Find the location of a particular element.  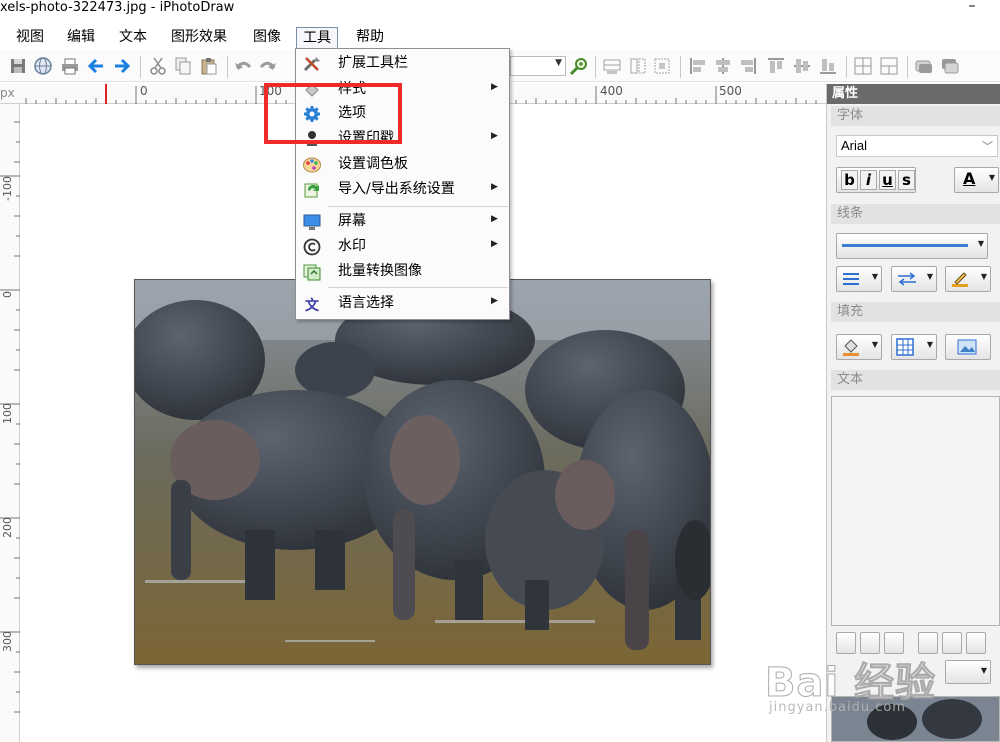

menu-graphic-effects: 图形效果 is located at coordinates (199, 38).